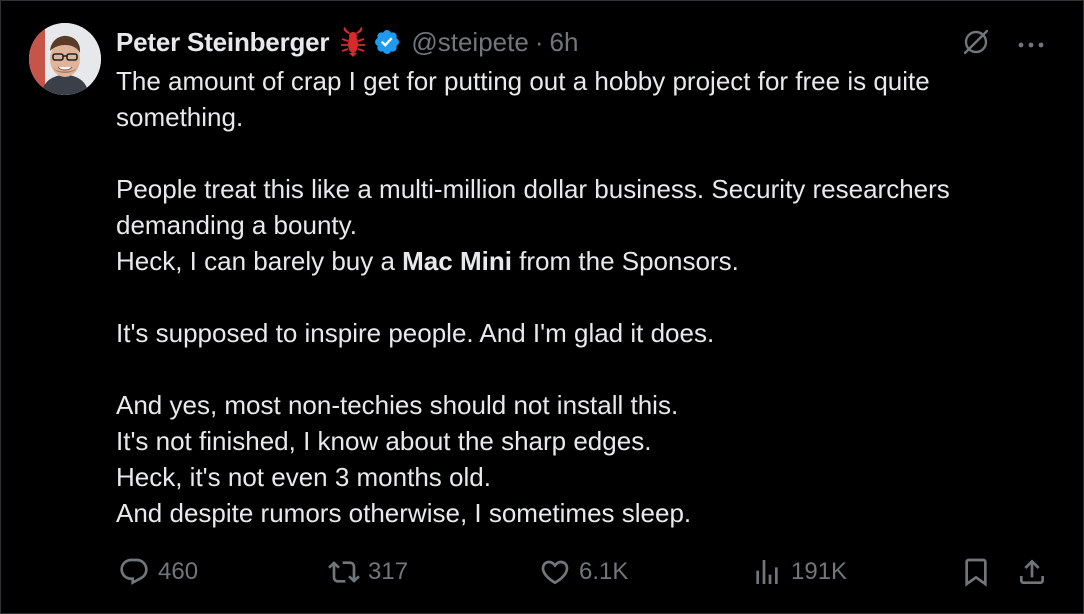 The image size is (1084, 614). Describe the element at coordinates (1031, 45) in the screenshot. I see `more-icon` at that location.